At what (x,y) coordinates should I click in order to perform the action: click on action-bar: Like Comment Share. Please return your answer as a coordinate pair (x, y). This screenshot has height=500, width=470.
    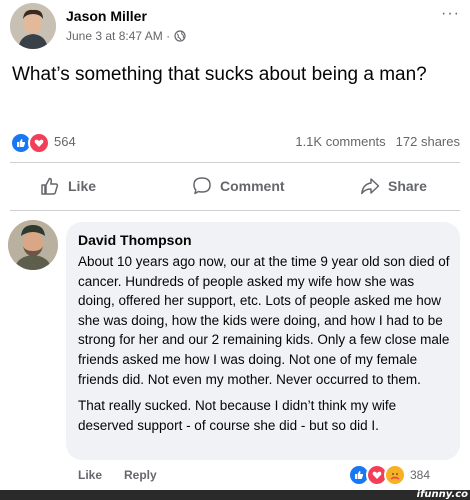
    Looking at the image, I should click on (235, 186).